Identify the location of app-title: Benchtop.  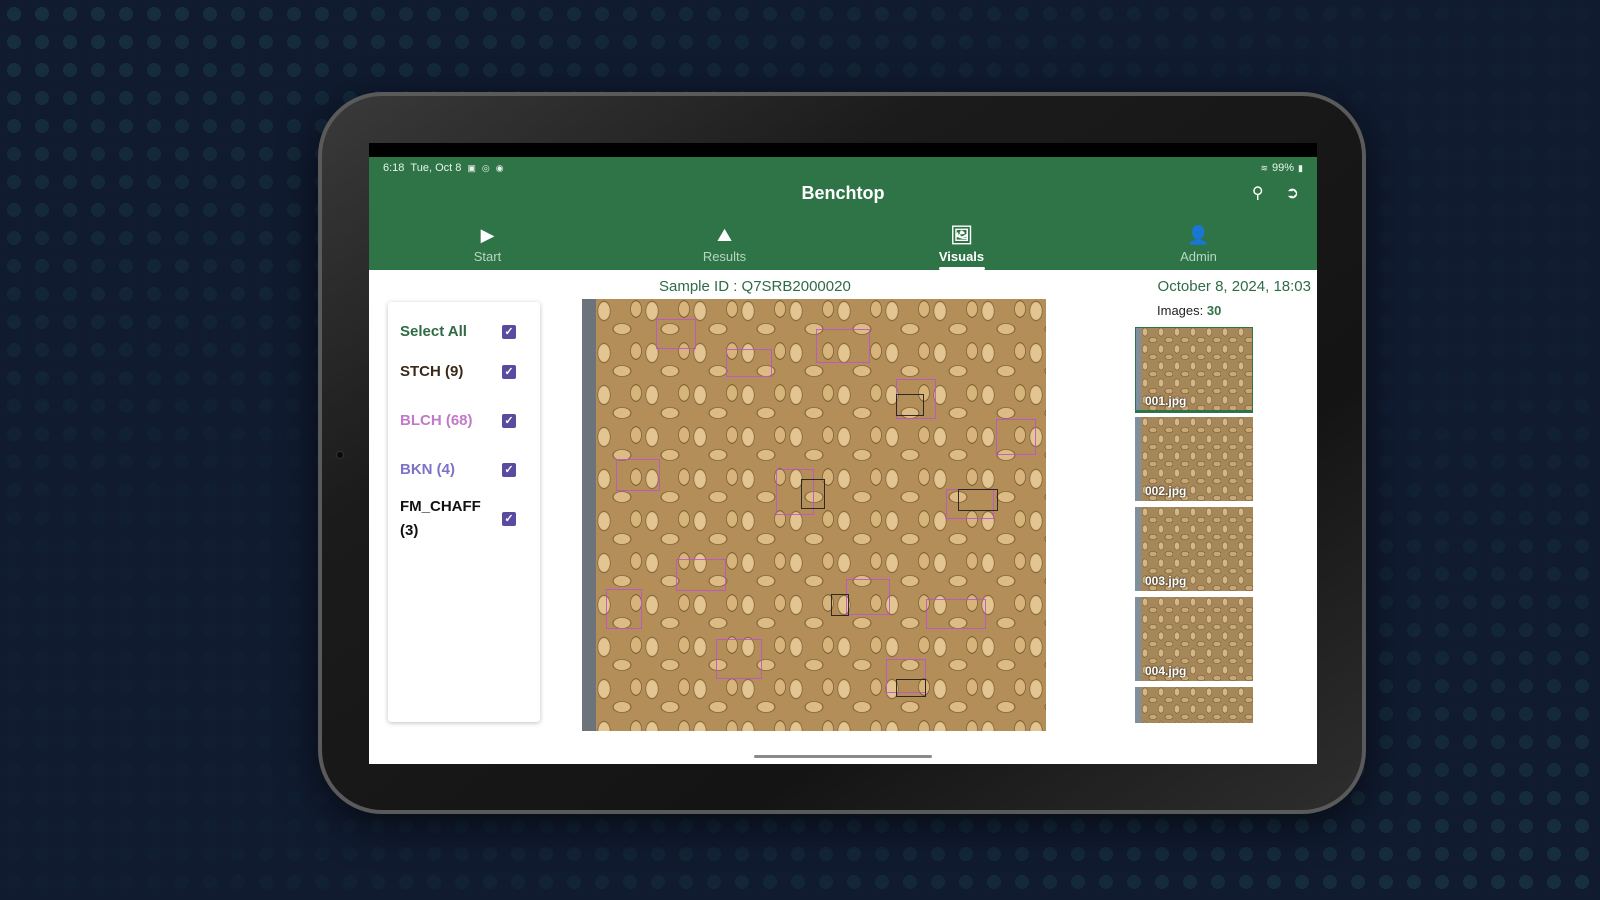
(843, 193).